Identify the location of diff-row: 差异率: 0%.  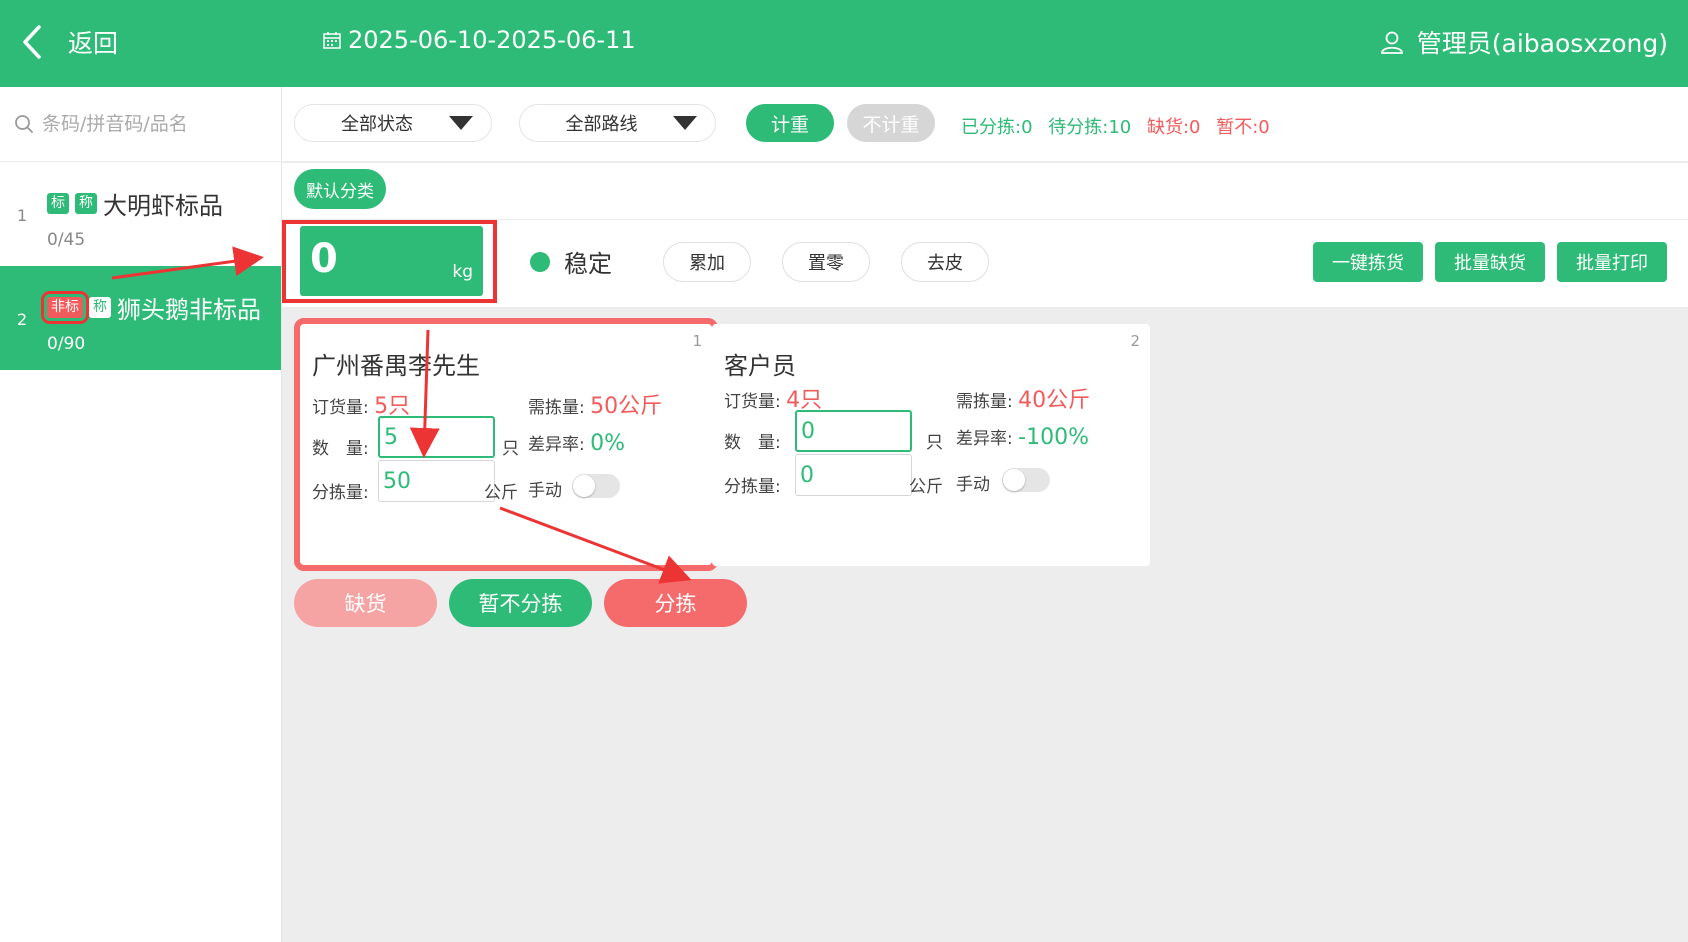
(576, 443).